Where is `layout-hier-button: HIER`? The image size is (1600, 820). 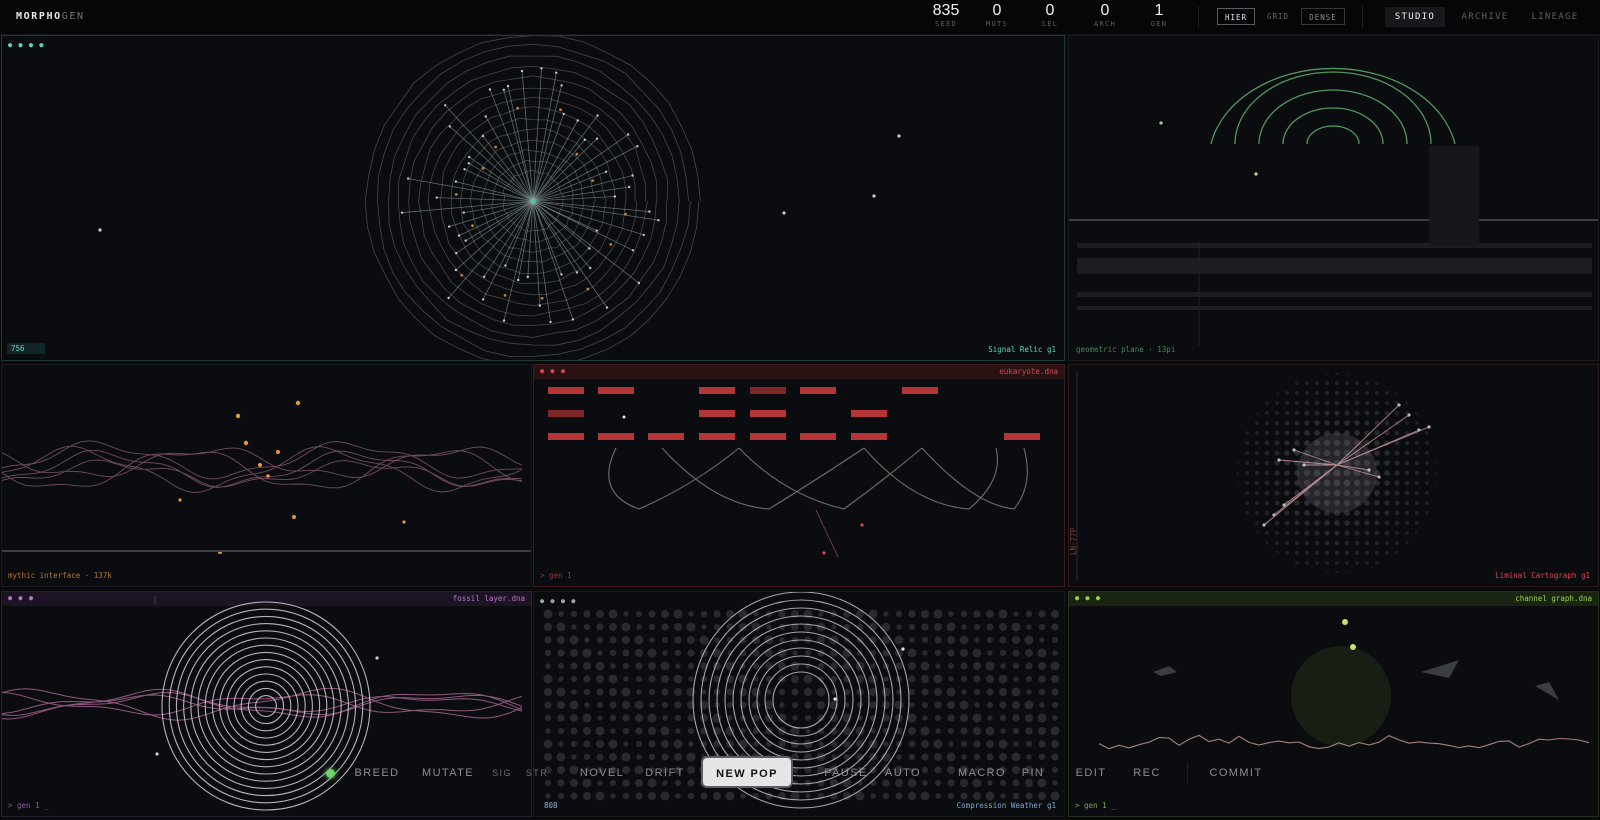 layout-hier-button: HIER is located at coordinates (1236, 16).